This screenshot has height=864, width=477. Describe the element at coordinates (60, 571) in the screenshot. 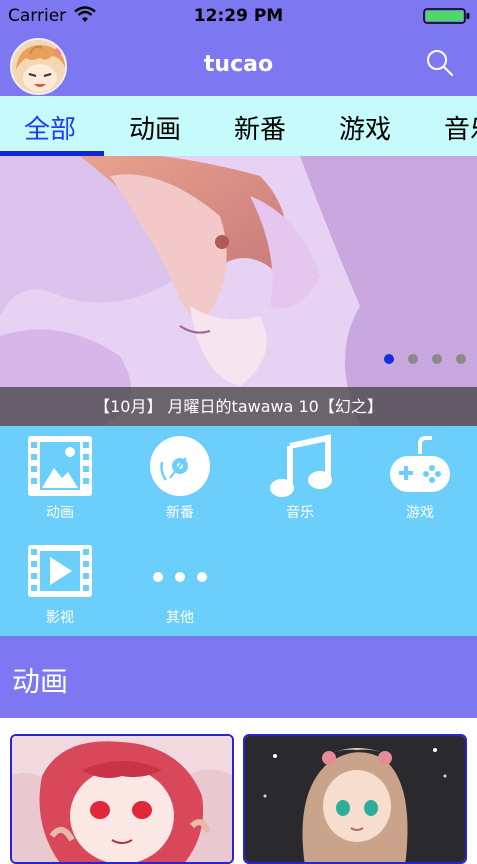

I see `video-play-icon` at that location.